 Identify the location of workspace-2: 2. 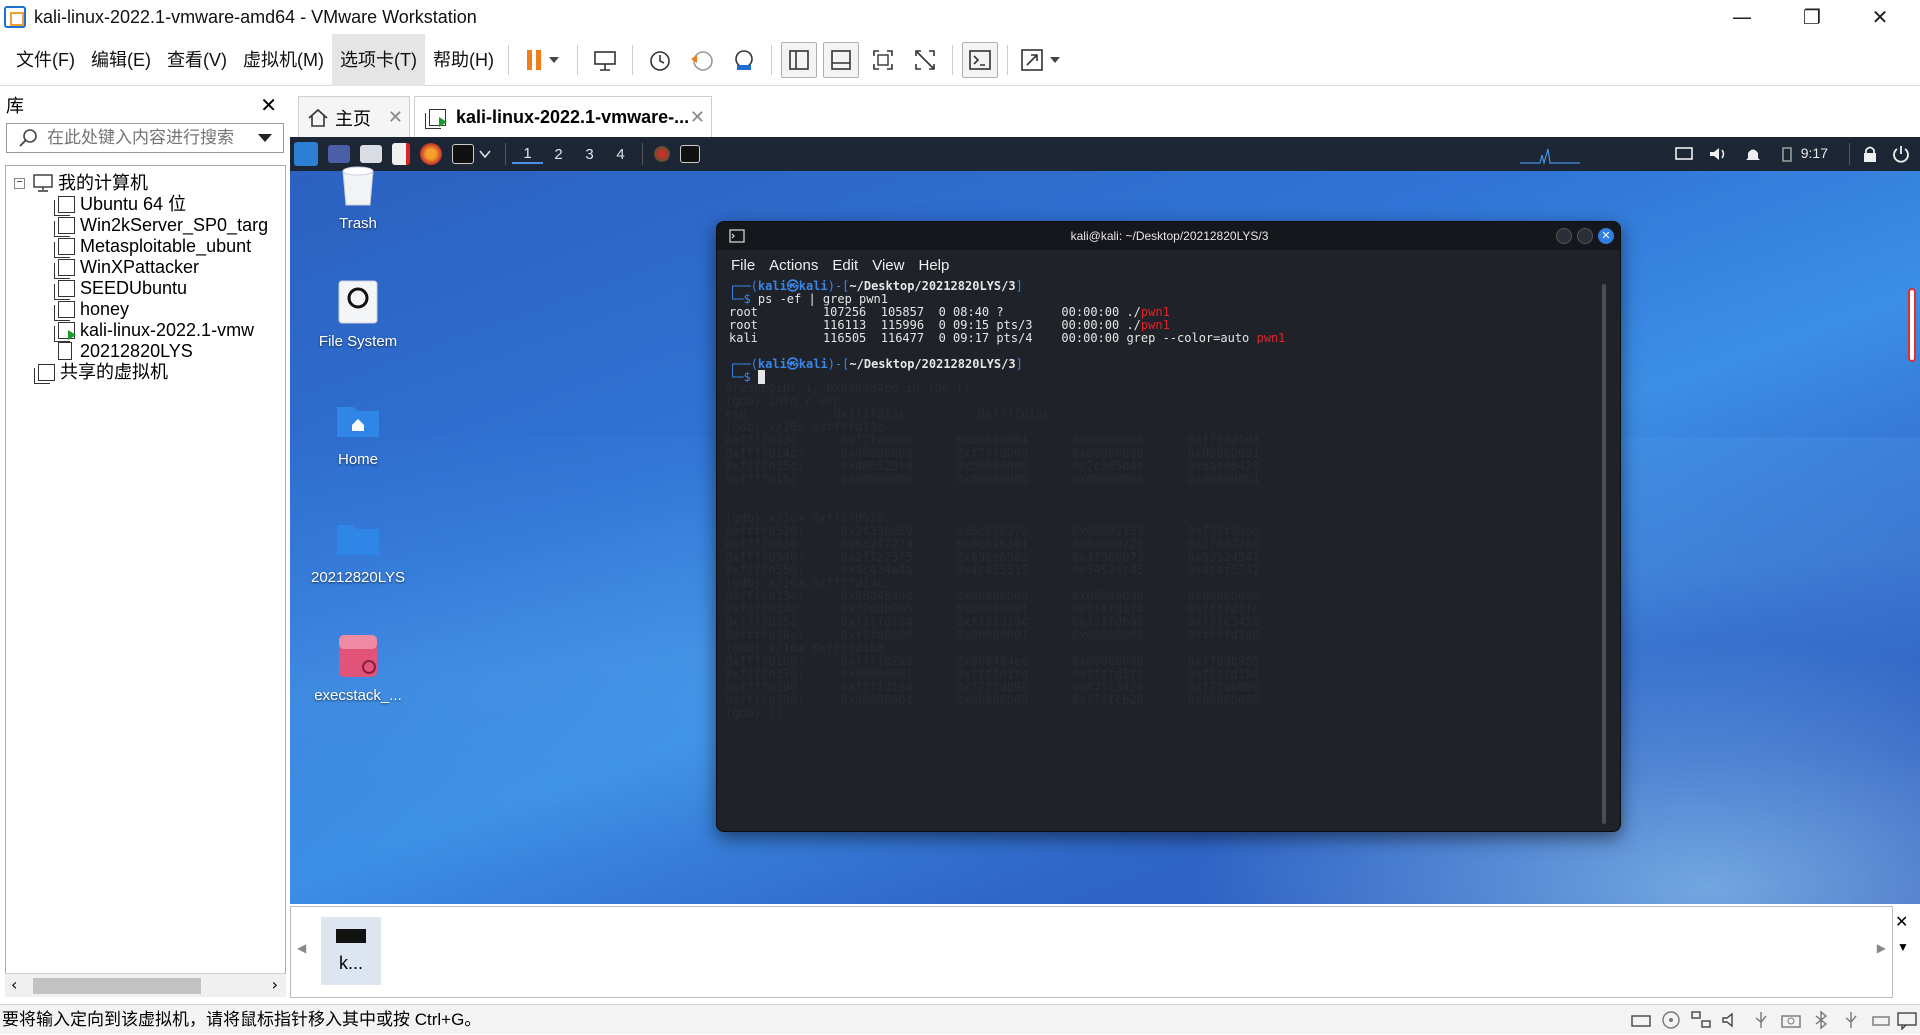
(558, 154).